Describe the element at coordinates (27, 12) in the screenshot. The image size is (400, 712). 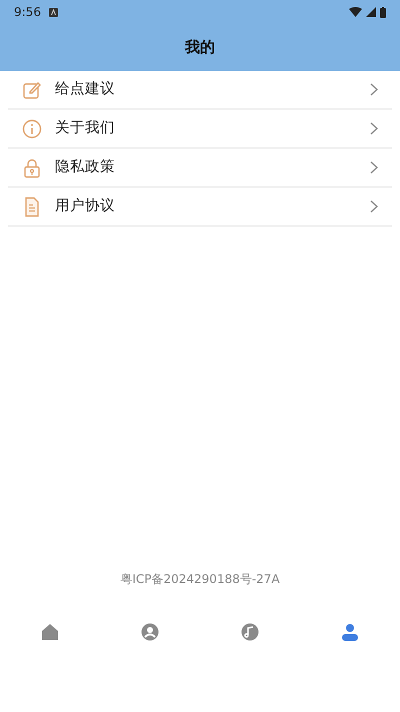
I see `status-time: 9:56` at that location.